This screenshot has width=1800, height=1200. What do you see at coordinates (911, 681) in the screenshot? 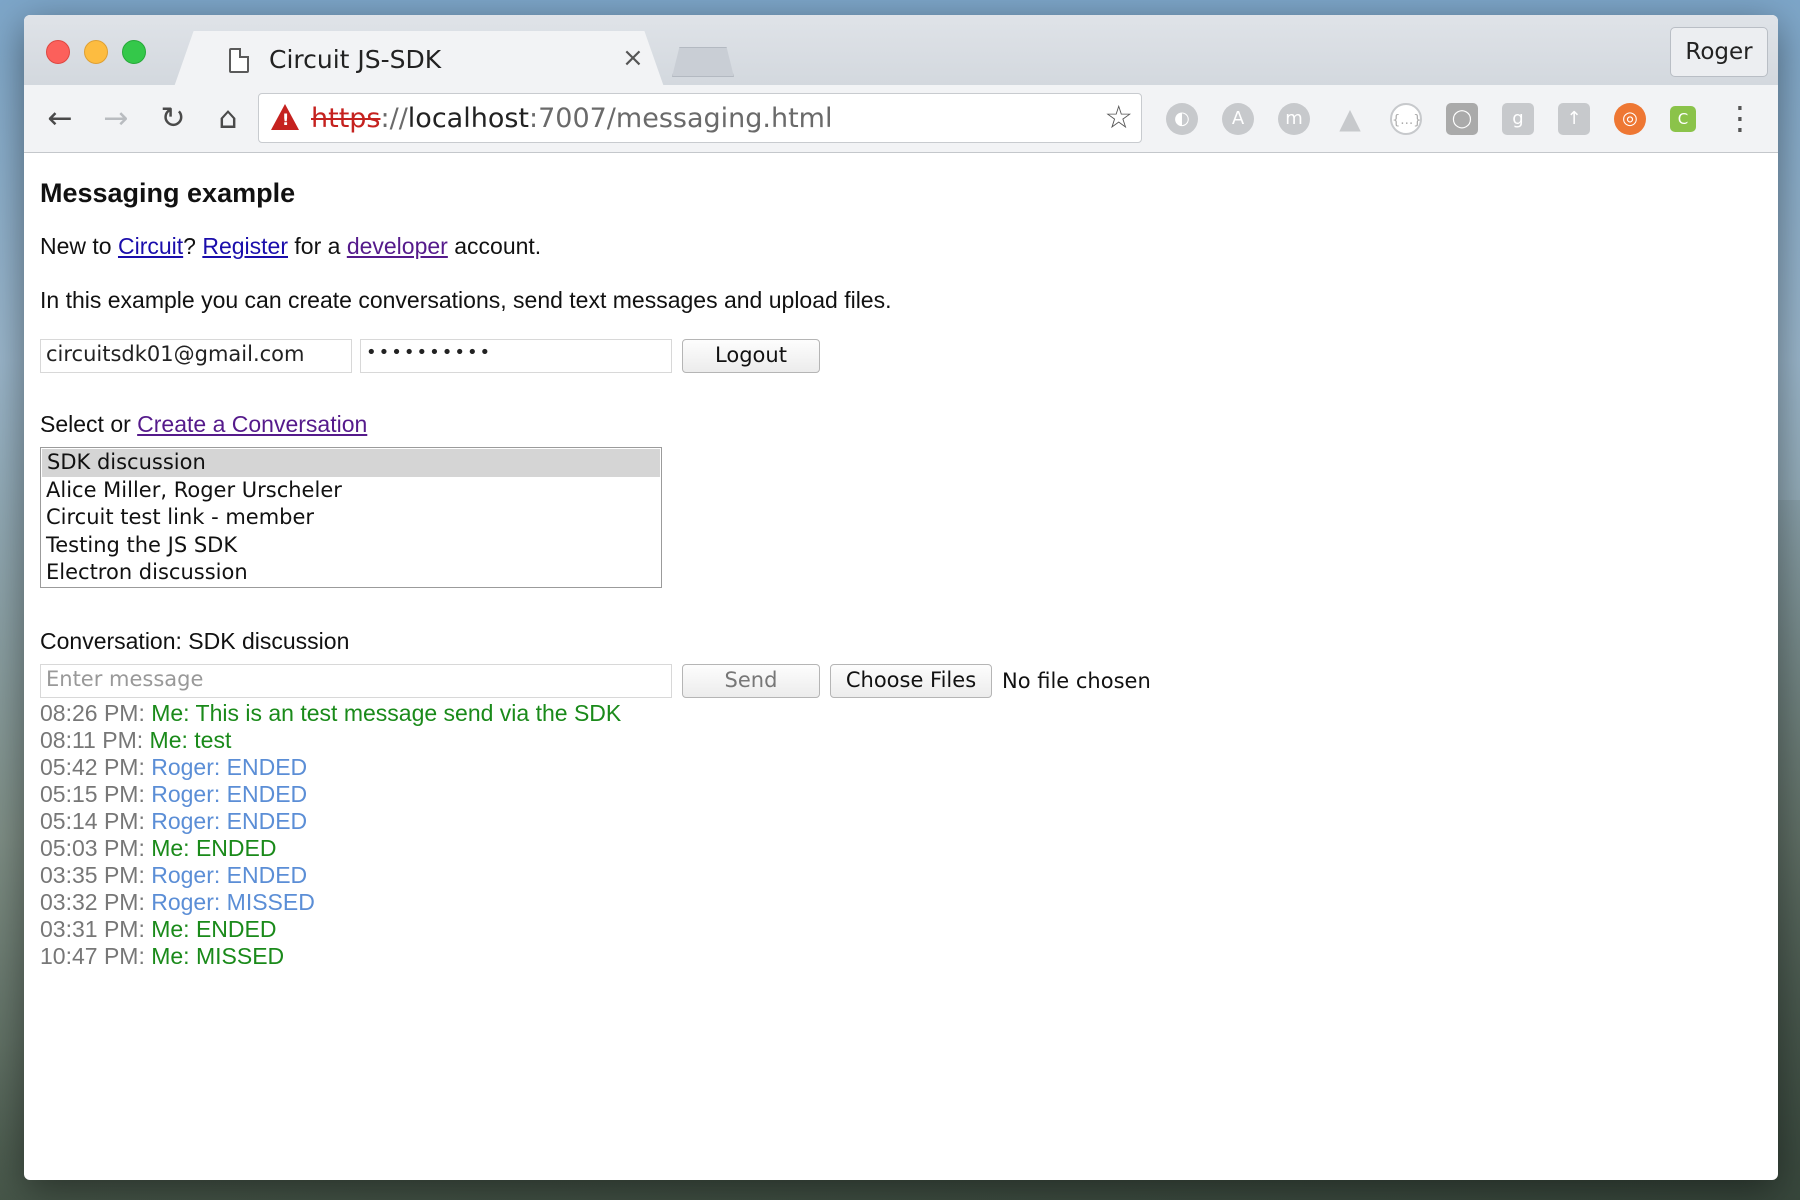
I see `choose-files-button: Choose Files` at bounding box center [911, 681].